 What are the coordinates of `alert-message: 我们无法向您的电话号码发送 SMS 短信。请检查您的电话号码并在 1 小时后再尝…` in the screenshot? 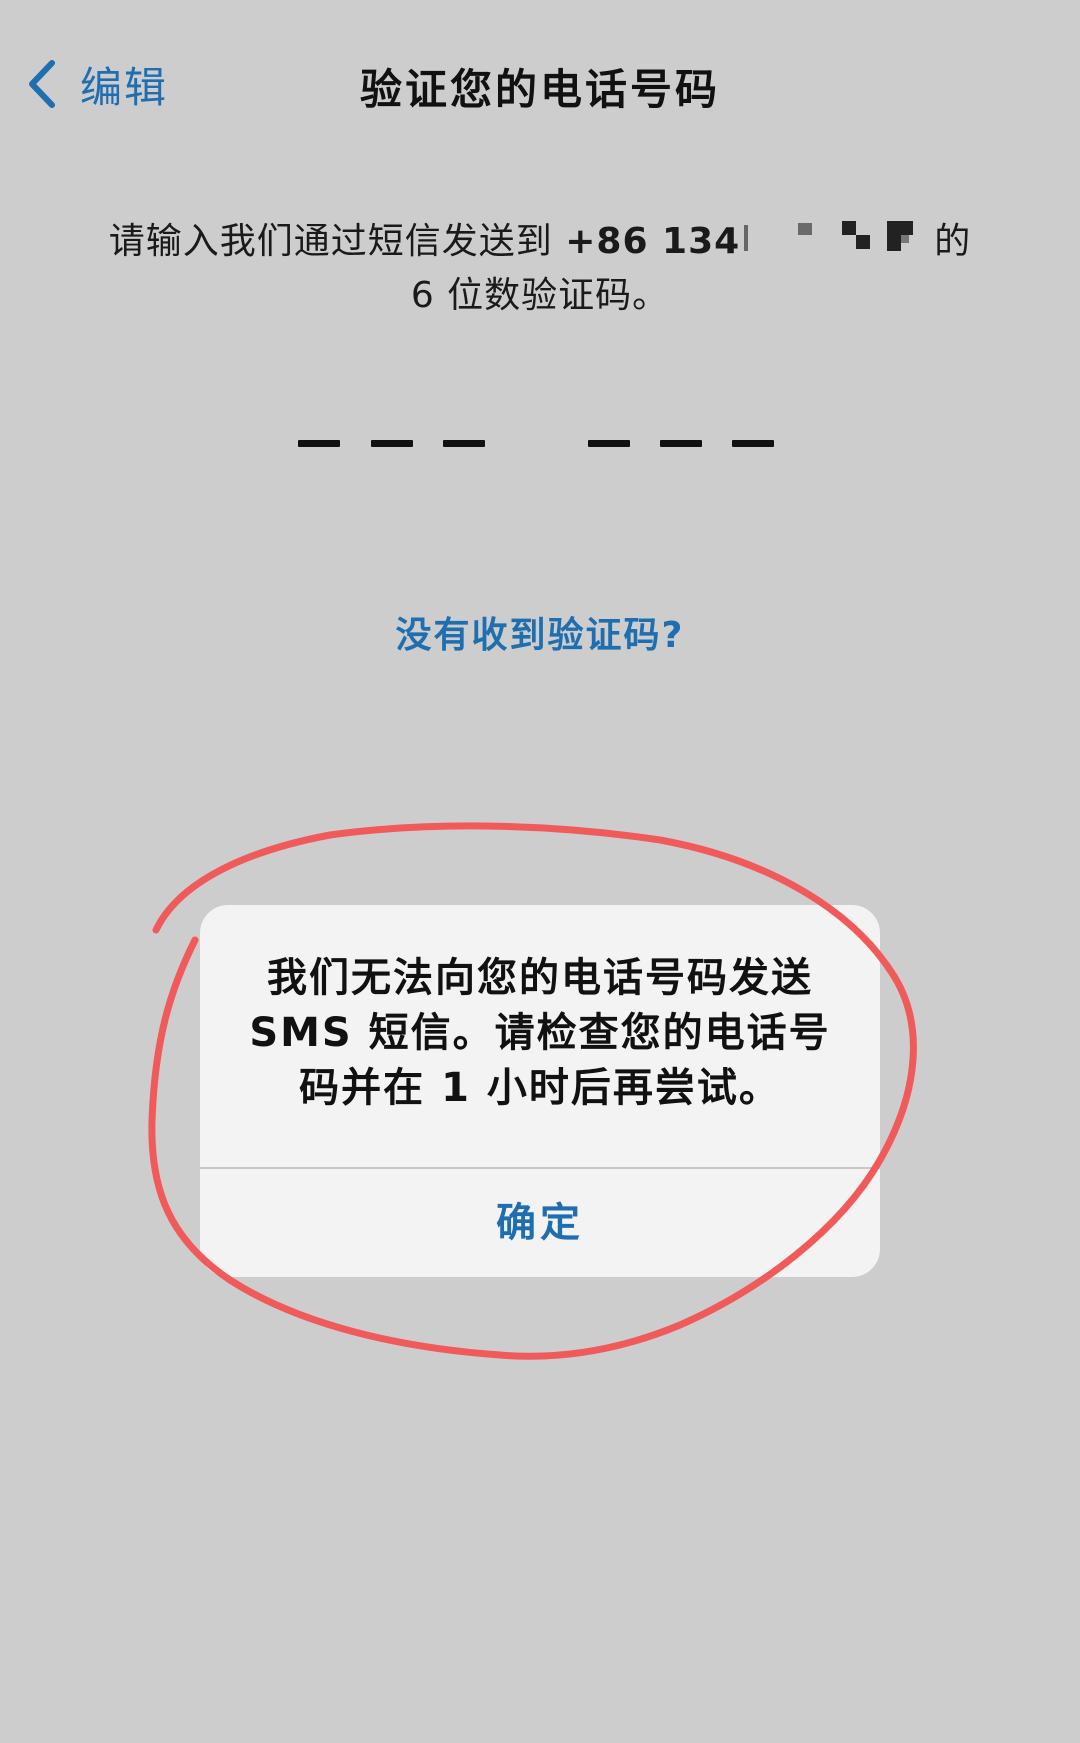 It's located at (540, 1033).